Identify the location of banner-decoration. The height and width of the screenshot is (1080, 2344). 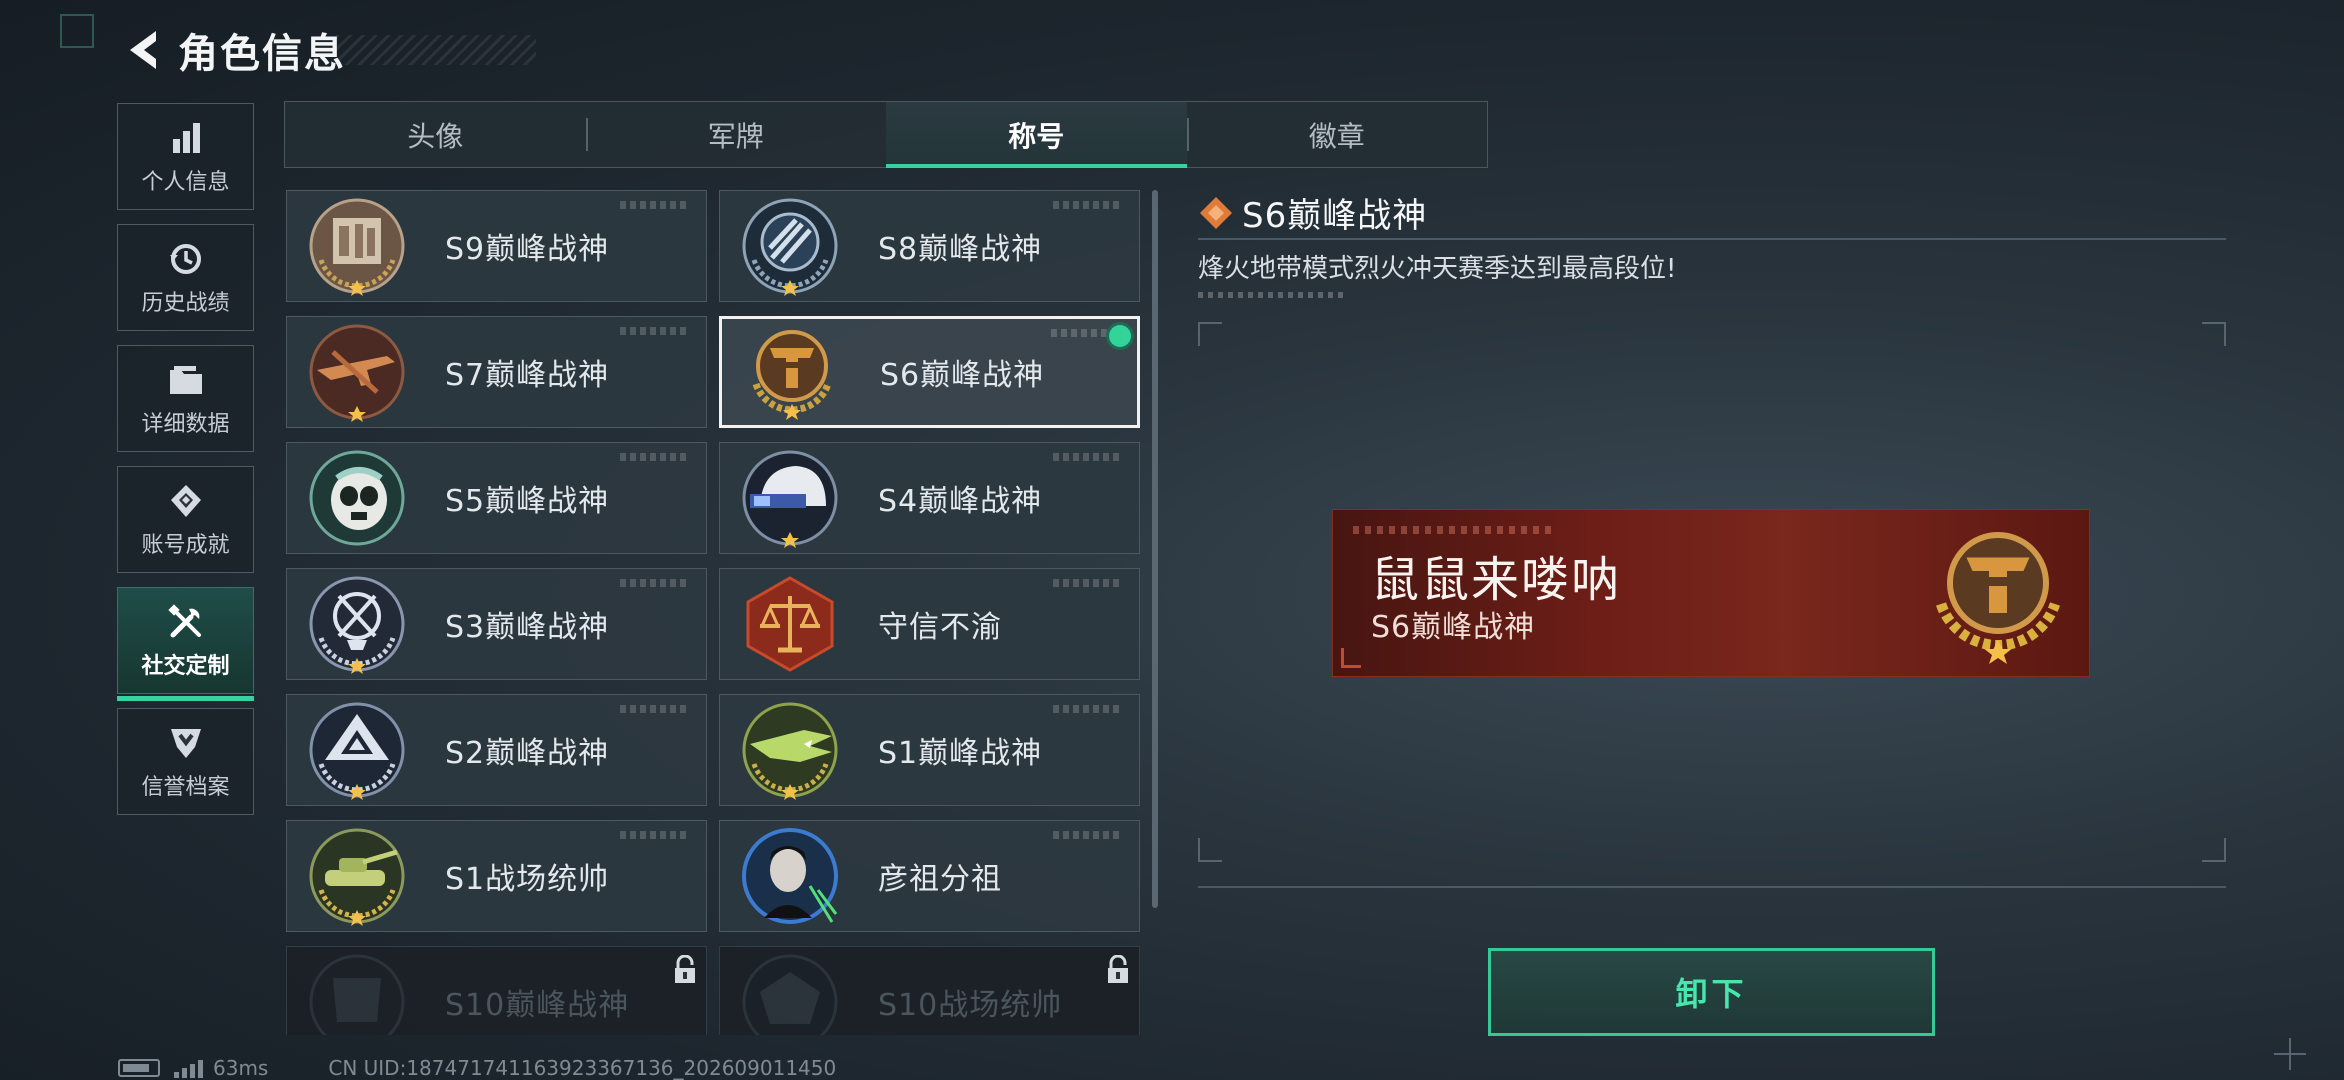
(1453, 530).